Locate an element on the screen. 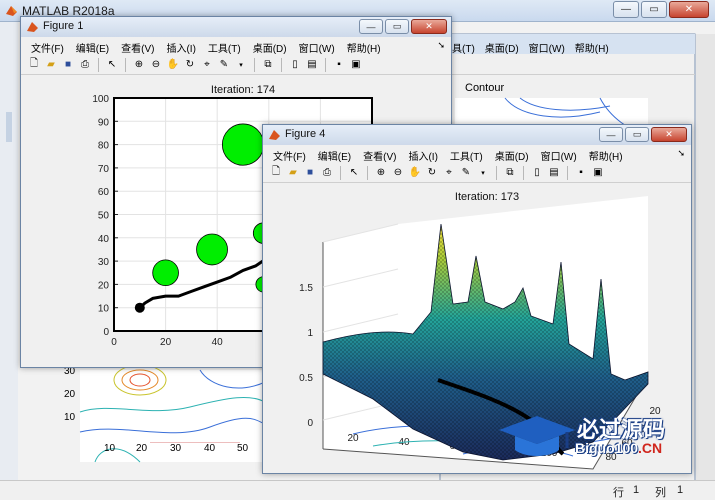 The width and height of the screenshot is (715, 500). contour-ytick: 10 is located at coordinates (70, 417).